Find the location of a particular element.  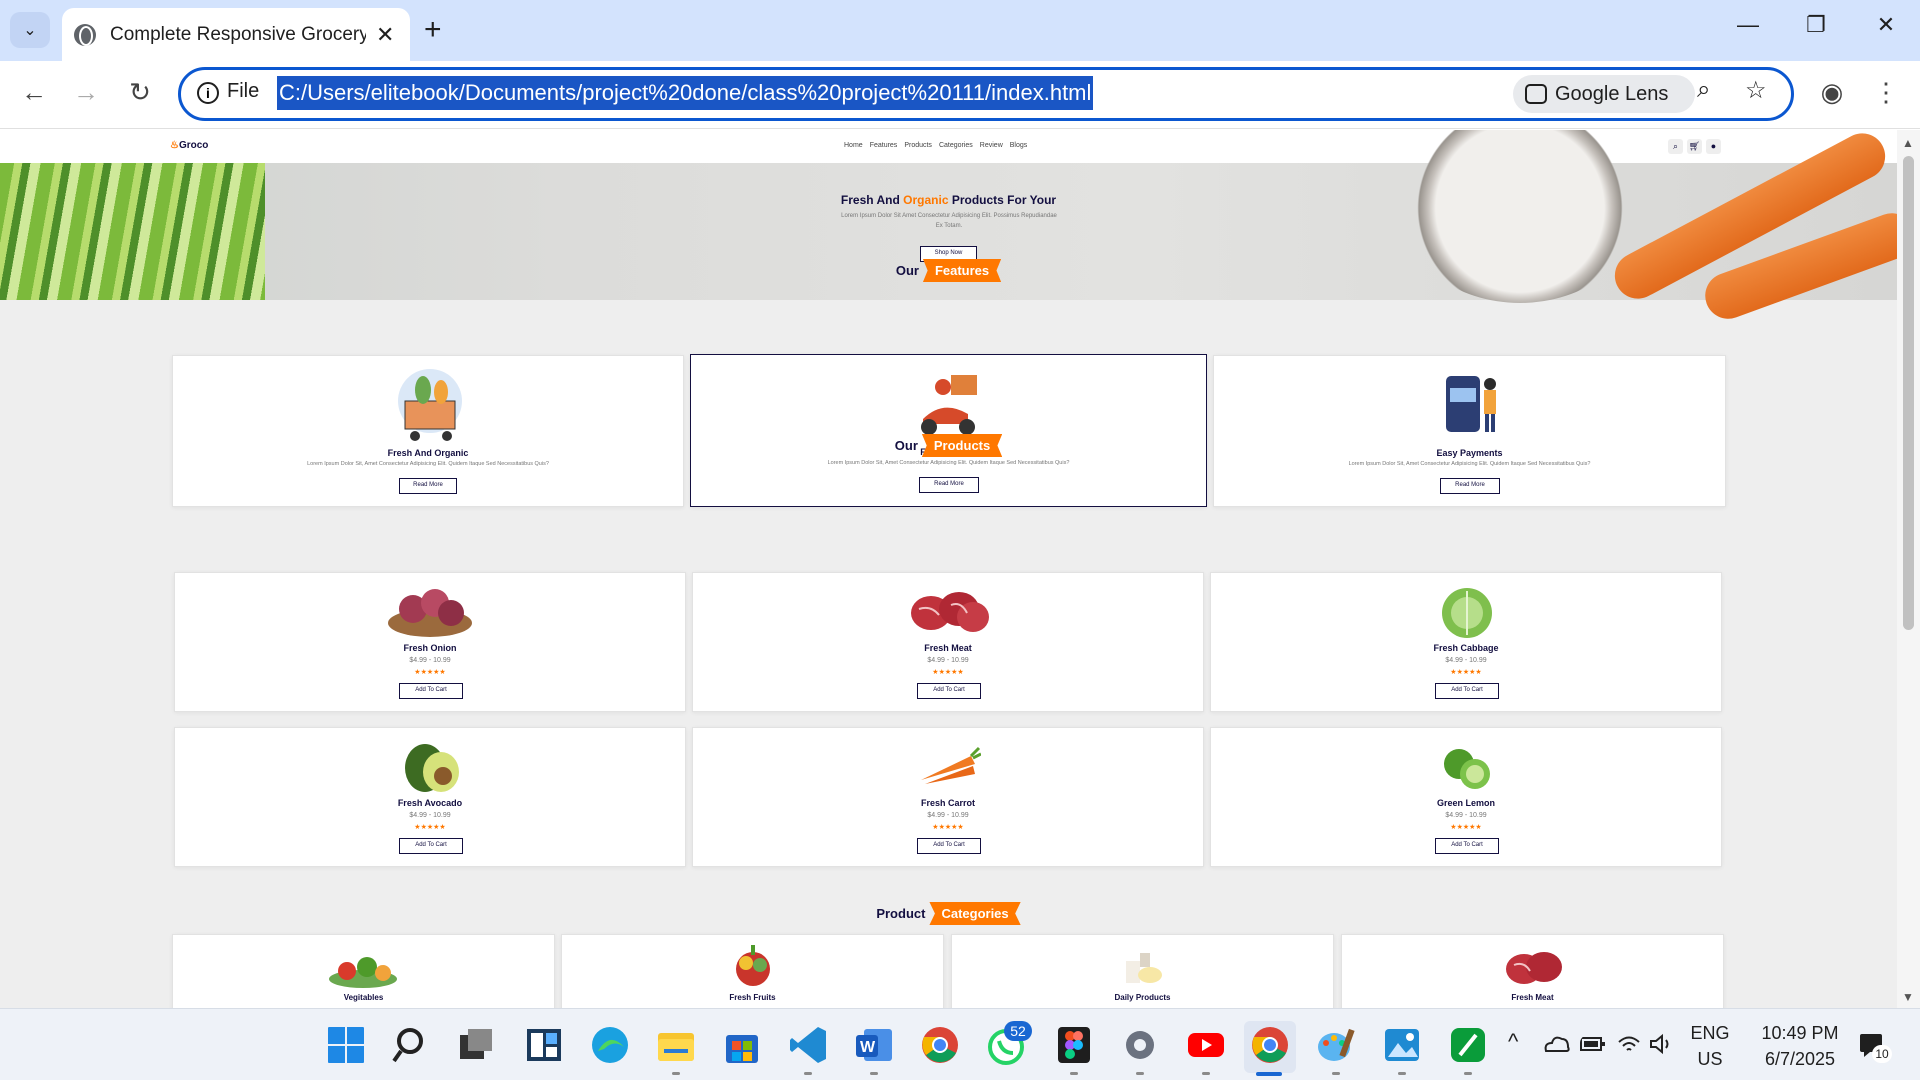

bookmark-star-icon: ☆ is located at coordinates (1756, 90).